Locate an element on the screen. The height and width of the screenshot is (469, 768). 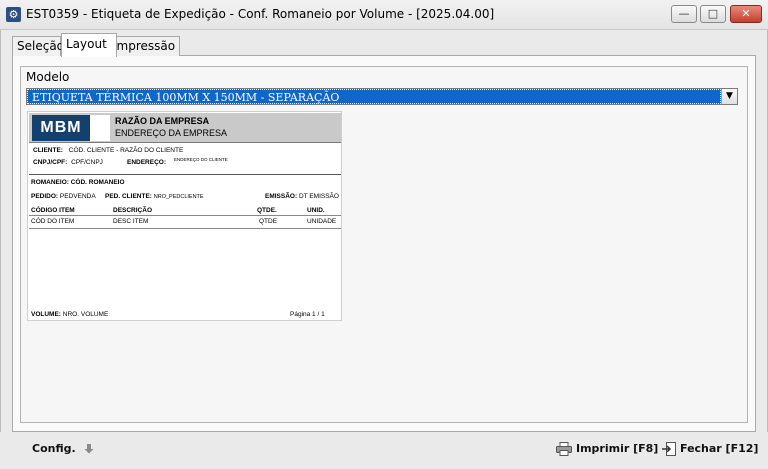
pedido-row: PEDIDO: PEDVENDA is located at coordinates (63, 196).